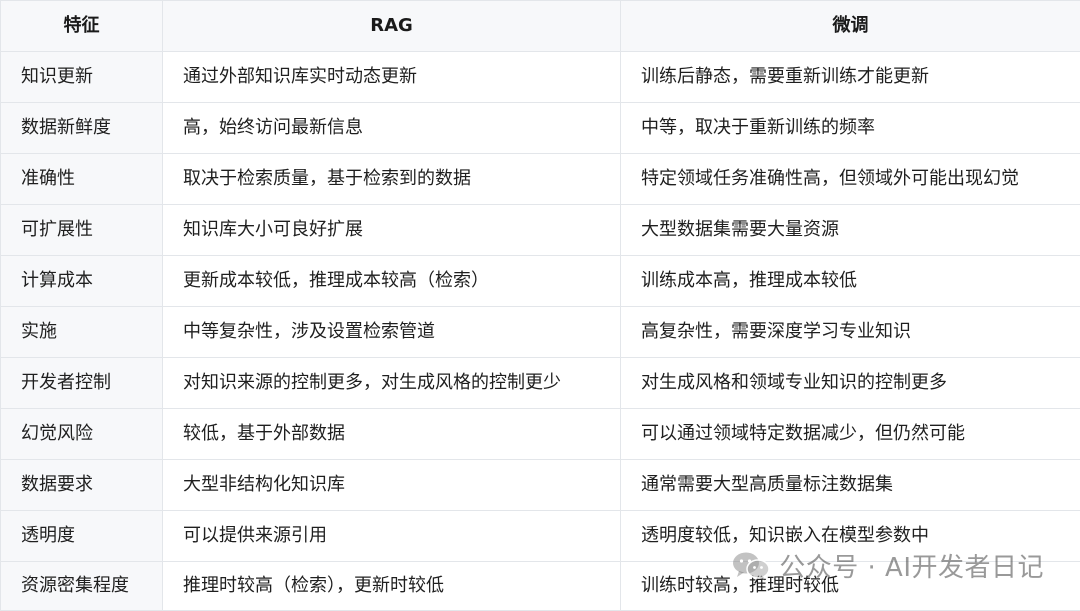  What do you see at coordinates (850, 332) in the screenshot?
I see `finetune-cell: 高复杂性，需要深度学习专业知识` at bounding box center [850, 332].